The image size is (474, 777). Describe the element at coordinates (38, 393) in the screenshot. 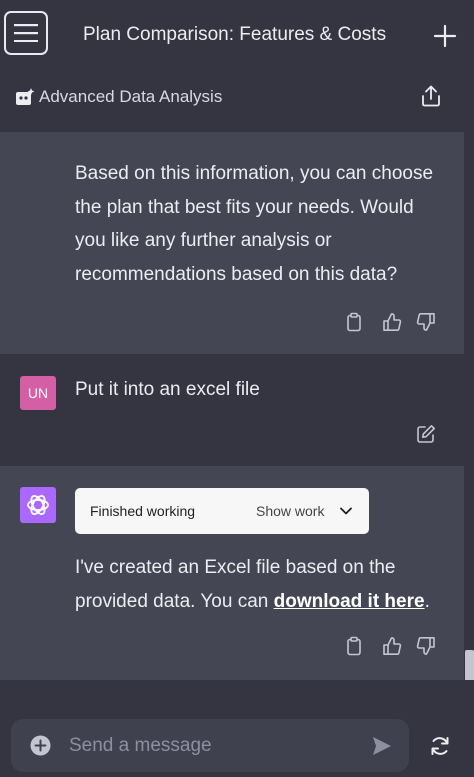

I see `user-avatar: UN` at that location.